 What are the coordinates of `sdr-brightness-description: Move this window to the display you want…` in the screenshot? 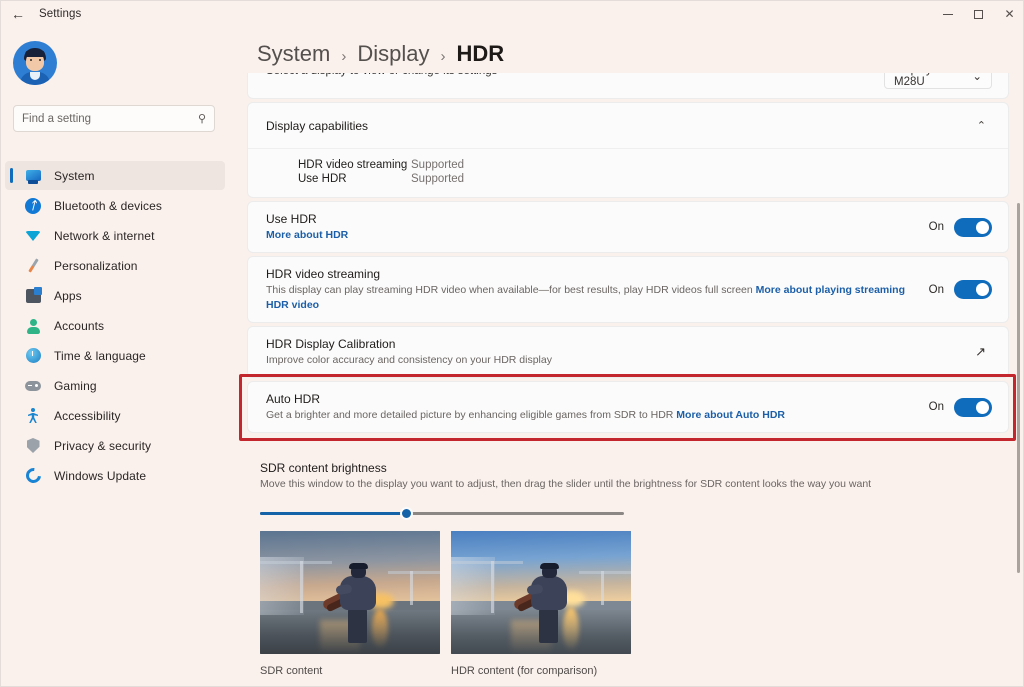 It's located at (566, 484).